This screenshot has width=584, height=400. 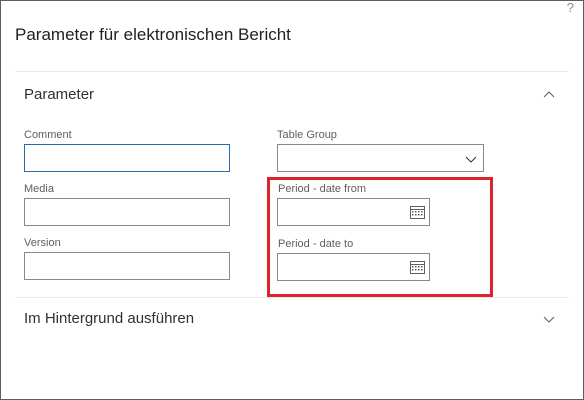 I want to click on help-icon: ?, so click(x=570, y=8).